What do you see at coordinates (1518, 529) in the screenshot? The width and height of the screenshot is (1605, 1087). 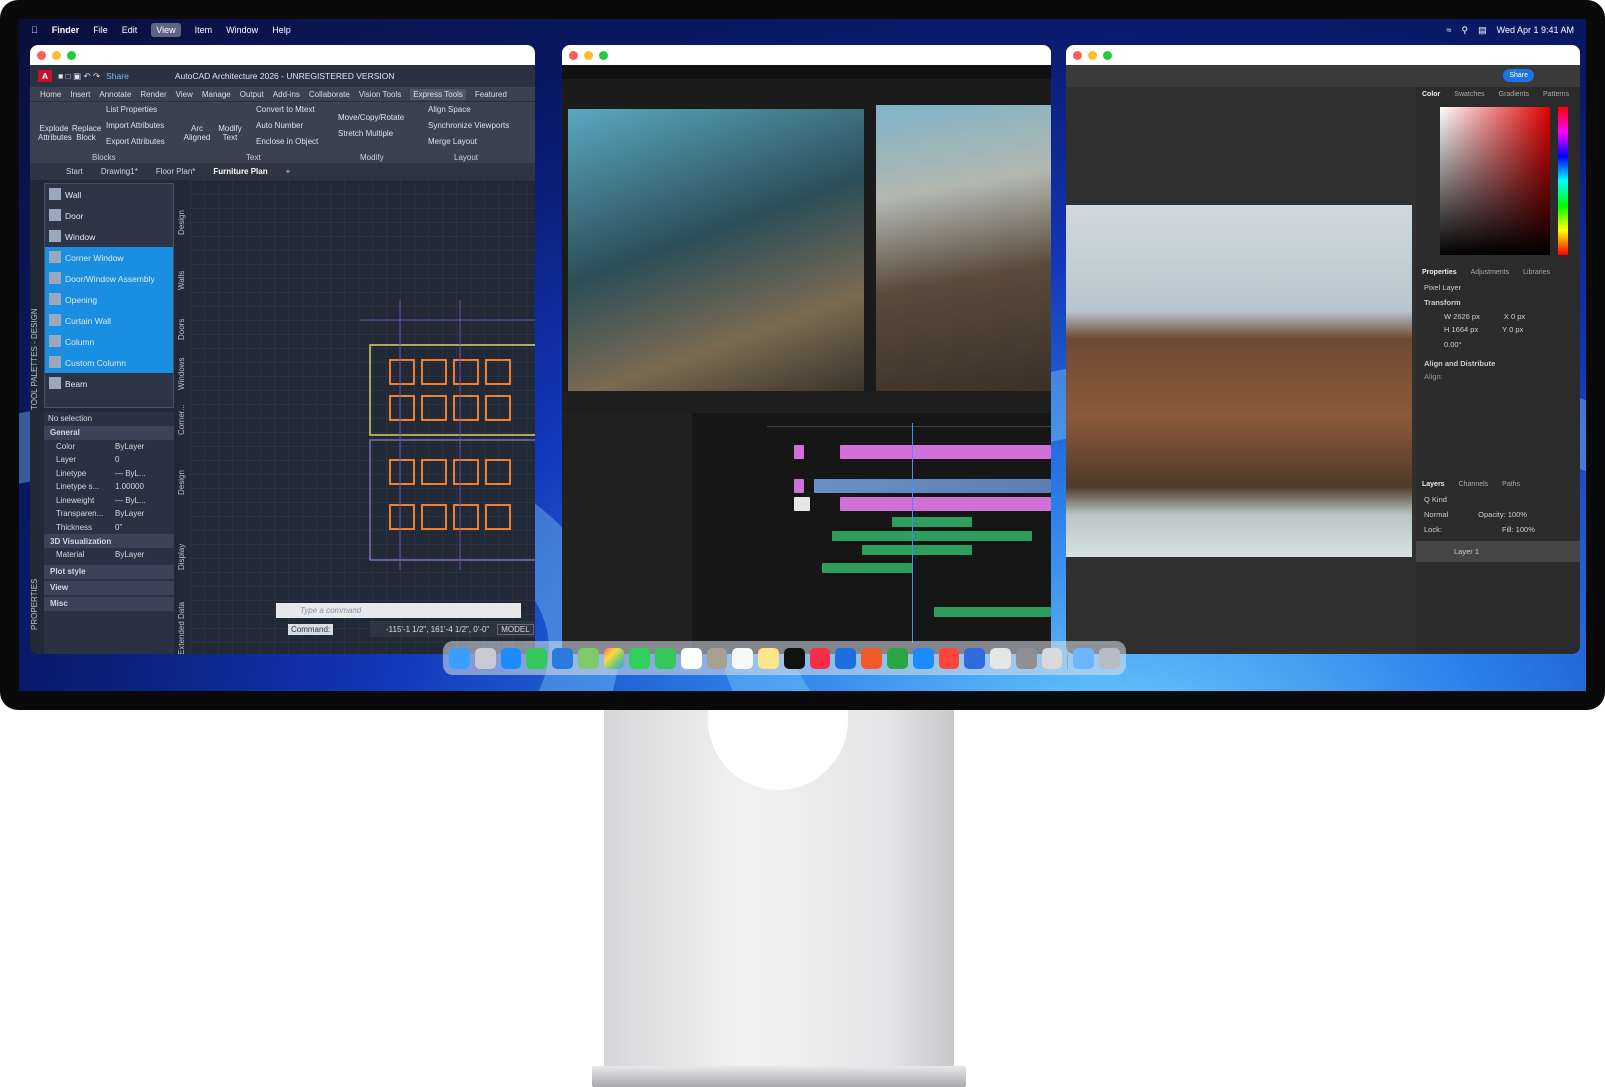 I see `fill-field: Fill: 100%` at bounding box center [1518, 529].